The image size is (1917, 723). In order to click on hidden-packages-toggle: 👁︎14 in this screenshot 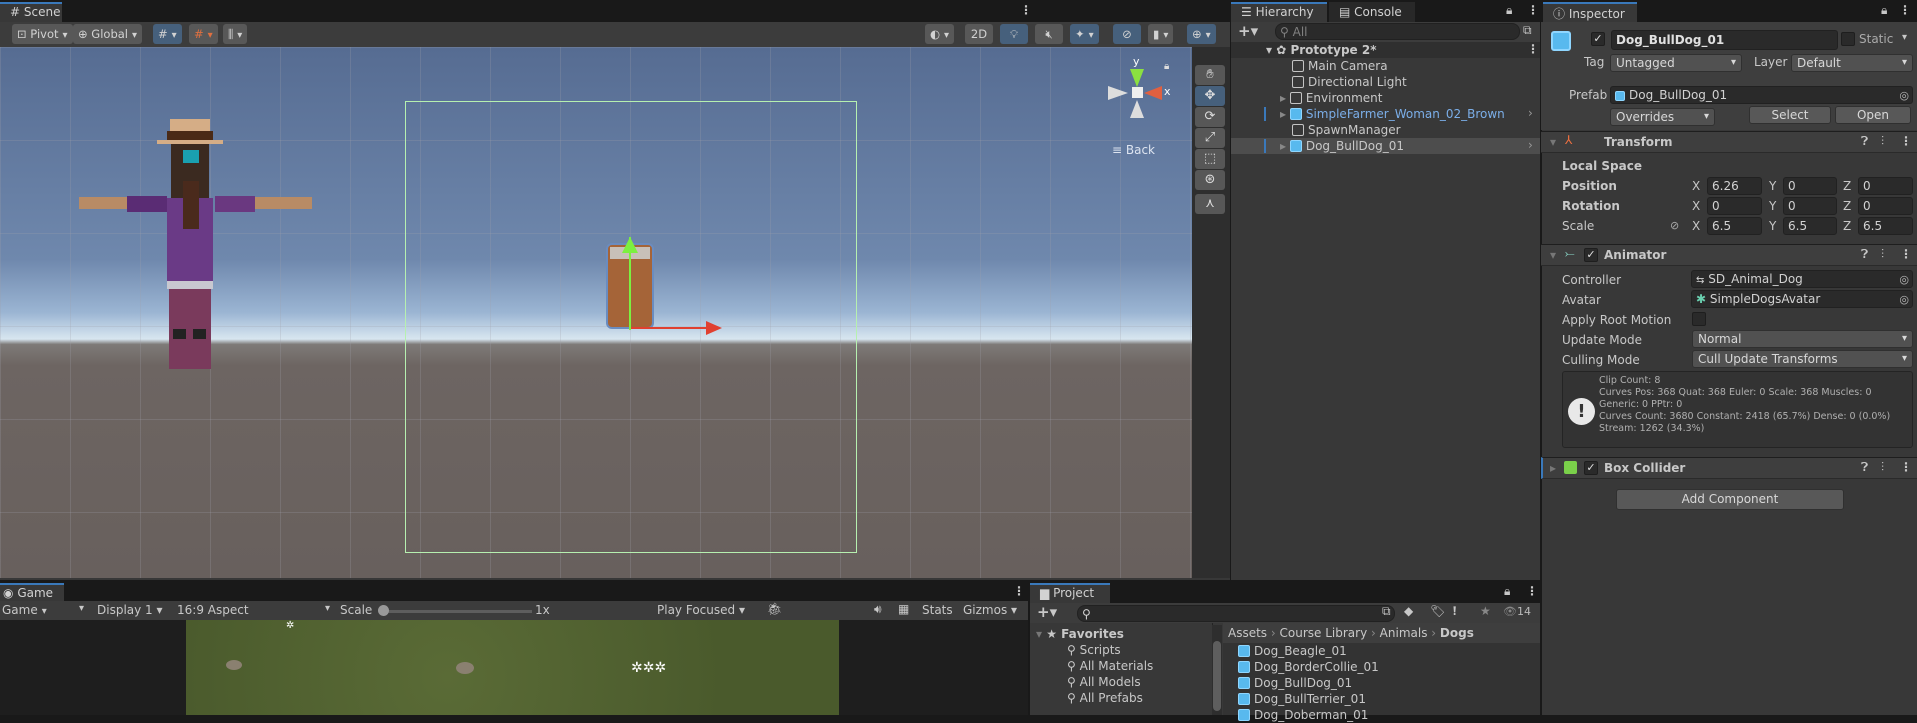, I will do `click(1517, 611)`.